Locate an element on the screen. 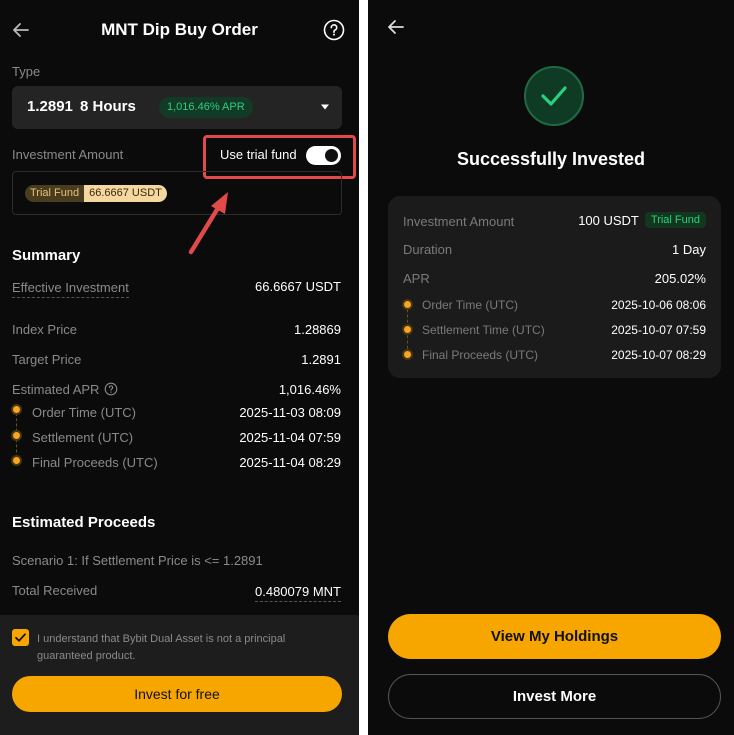 The image size is (734, 735). view-my-holdings-button: View My Holdings is located at coordinates (554, 636).